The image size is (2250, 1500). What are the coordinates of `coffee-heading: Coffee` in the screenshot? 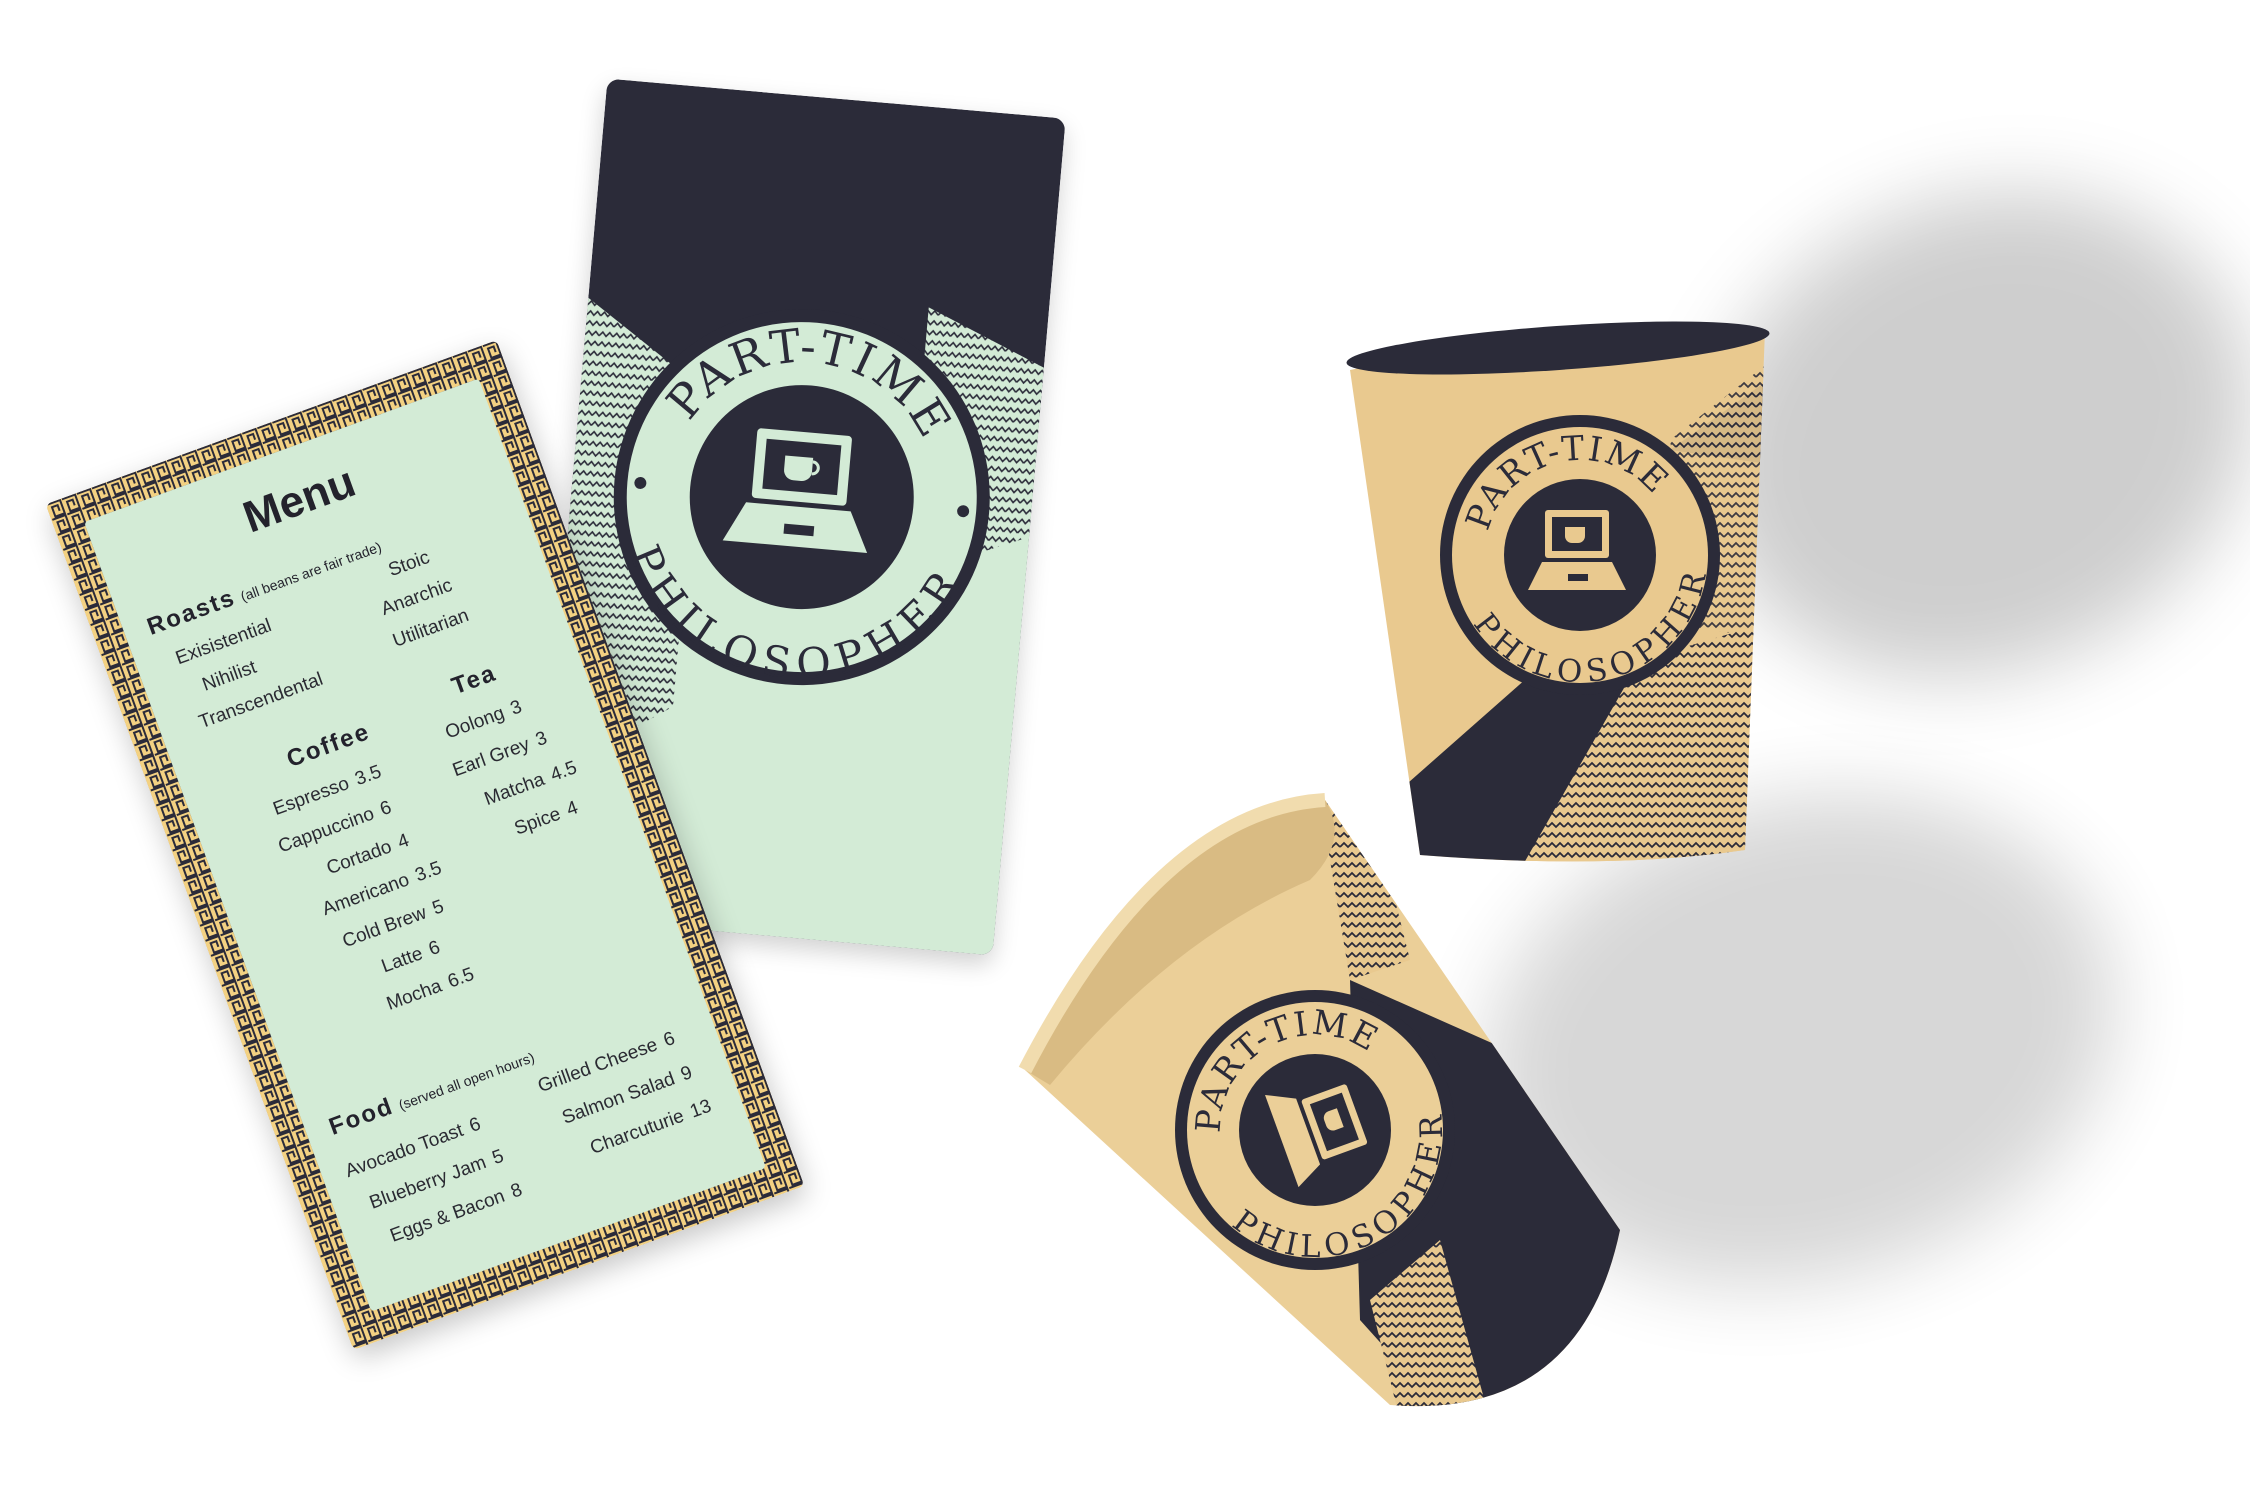 It's located at (328, 746).